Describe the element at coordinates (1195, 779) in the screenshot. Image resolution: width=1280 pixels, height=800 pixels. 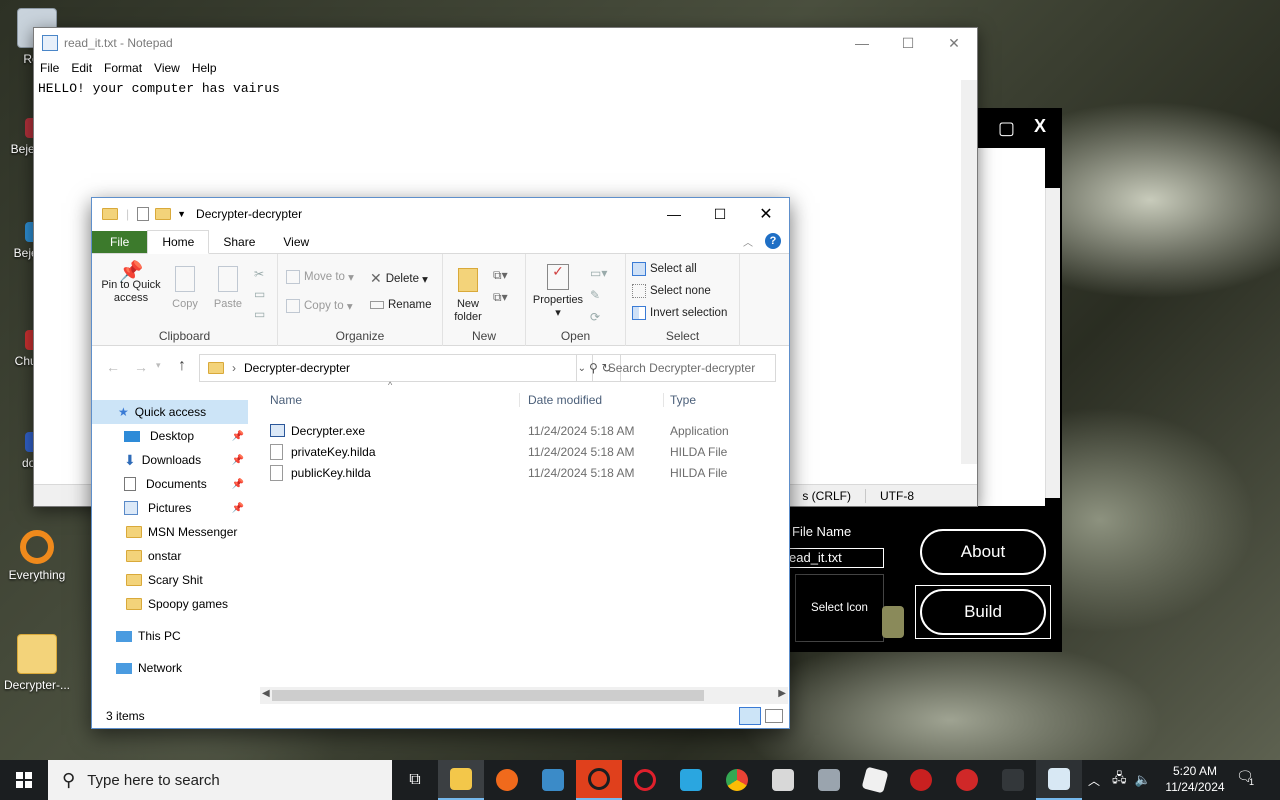
I see `taskbar-clock: 5:20 AM 11/24/2024` at that location.